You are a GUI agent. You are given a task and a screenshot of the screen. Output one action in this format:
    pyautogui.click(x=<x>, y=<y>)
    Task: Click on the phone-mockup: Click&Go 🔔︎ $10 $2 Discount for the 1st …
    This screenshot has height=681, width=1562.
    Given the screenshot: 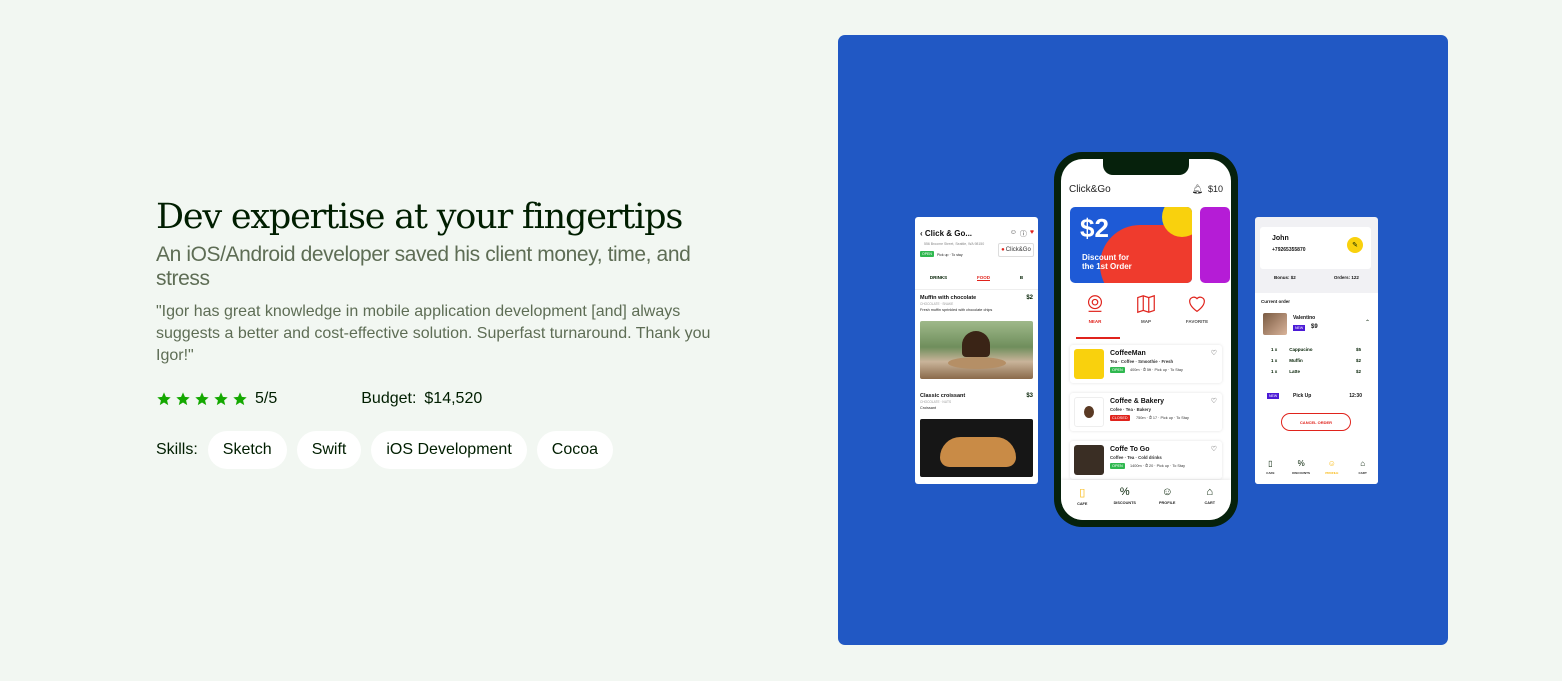 What is the action you would take?
    pyautogui.click(x=1146, y=339)
    